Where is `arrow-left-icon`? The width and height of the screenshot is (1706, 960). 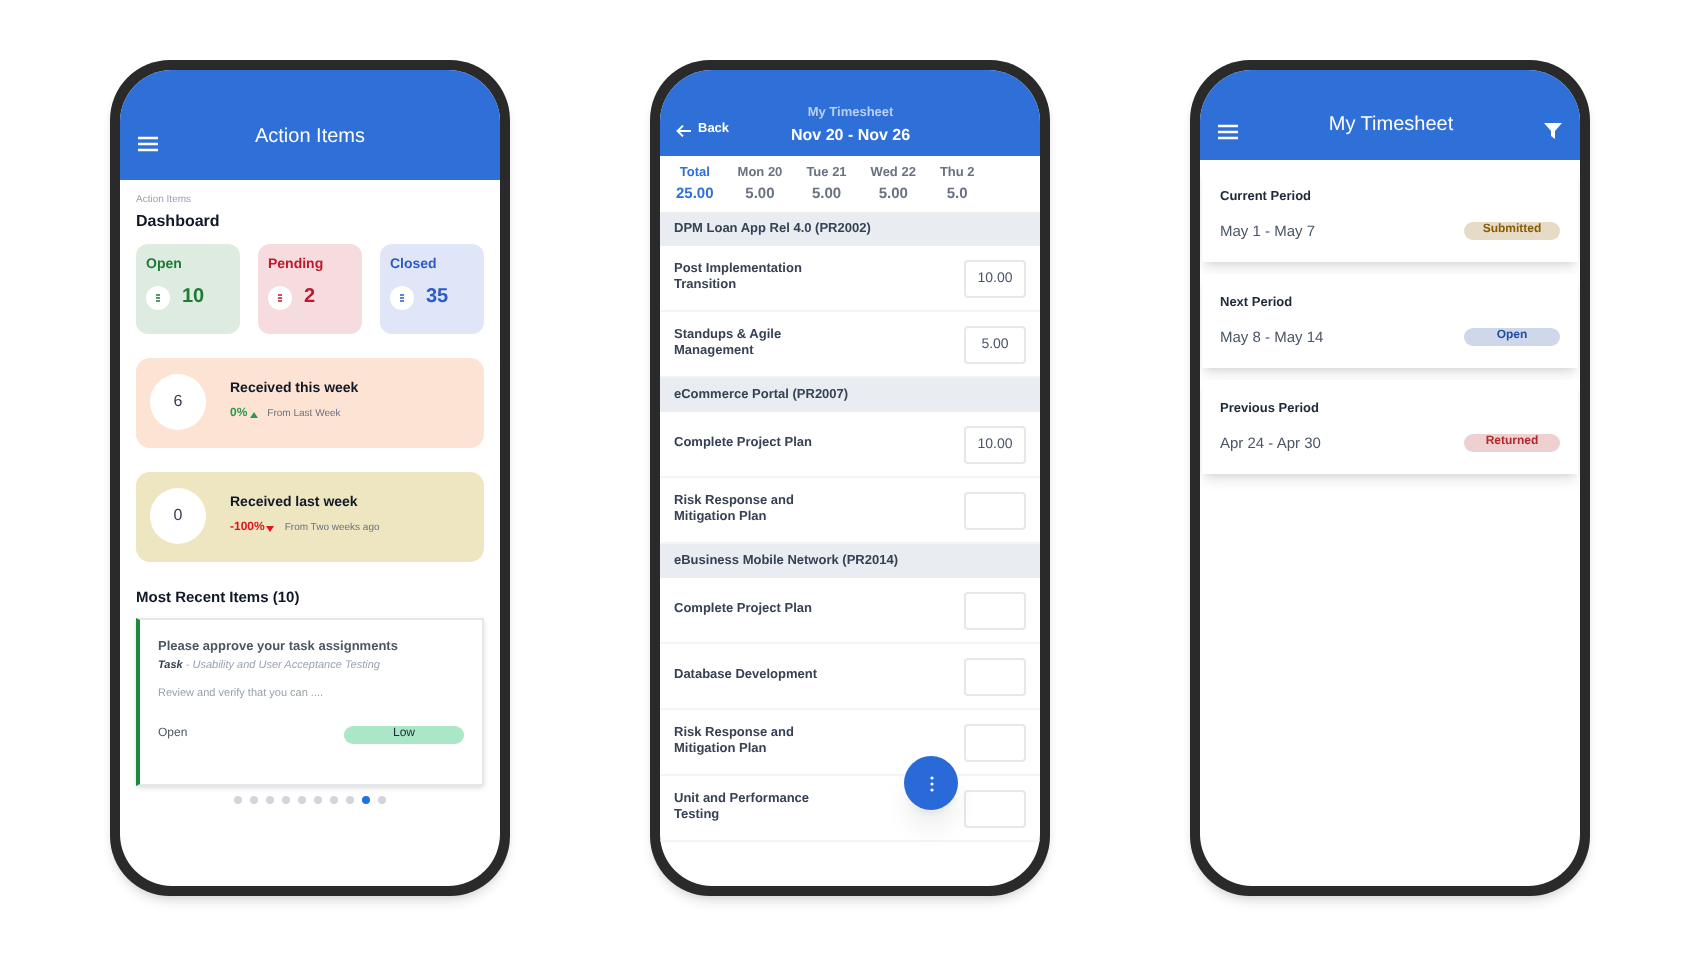 arrow-left-icon is located at coordinates (684, 130).